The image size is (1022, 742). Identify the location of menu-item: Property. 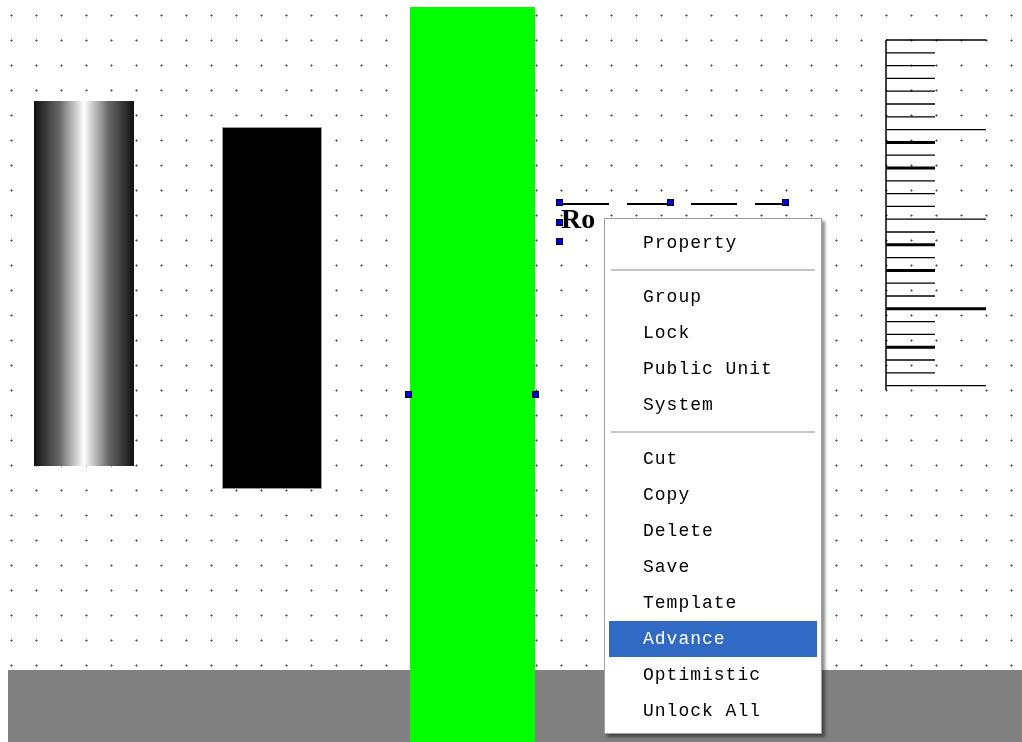
(713, 243).